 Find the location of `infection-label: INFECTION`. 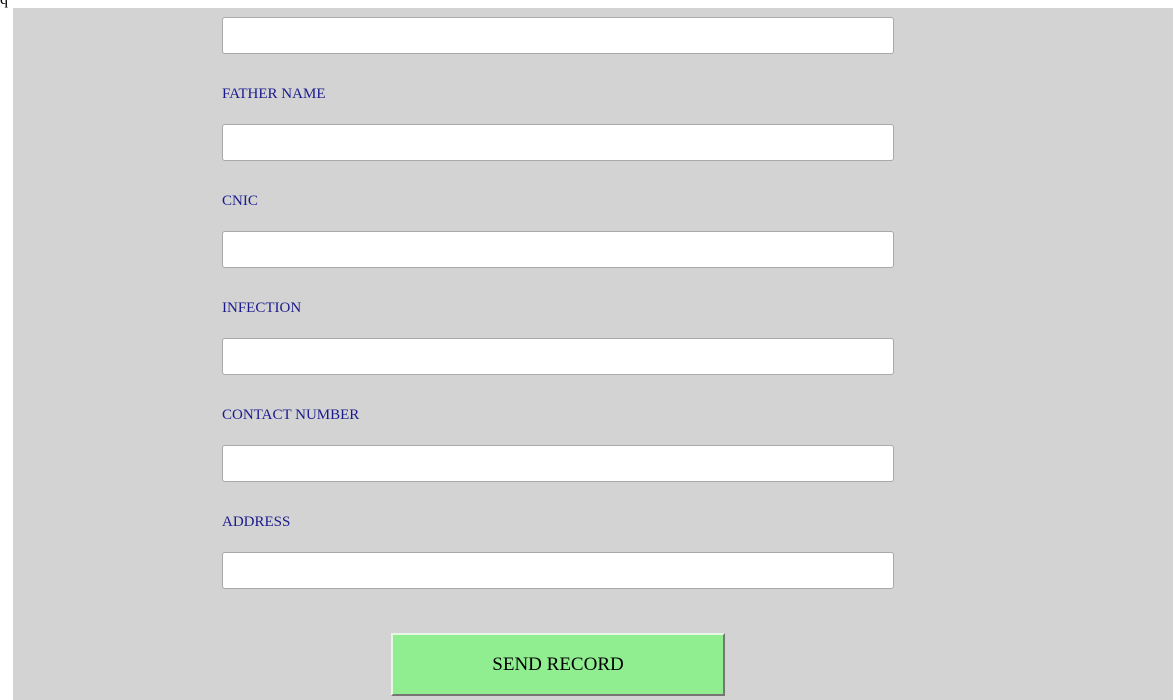

infection-label: INFECTION is located at coordinates (262, 308).